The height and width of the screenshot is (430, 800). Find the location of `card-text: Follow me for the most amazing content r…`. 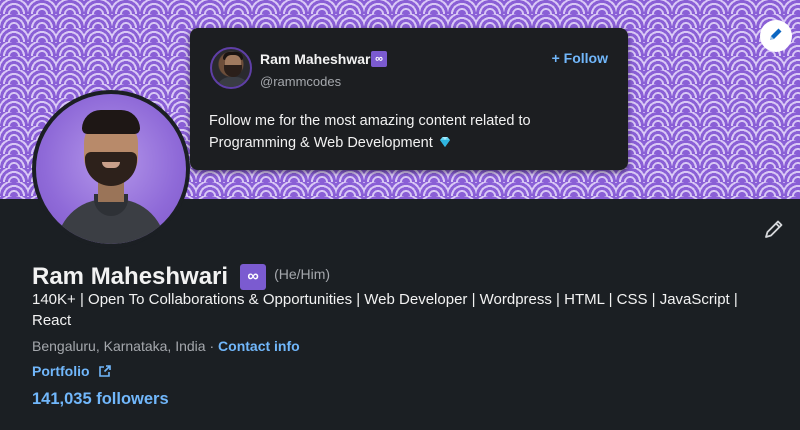

card-text: Follow me for the most amazing content r… is located at coordinates (409, 132).